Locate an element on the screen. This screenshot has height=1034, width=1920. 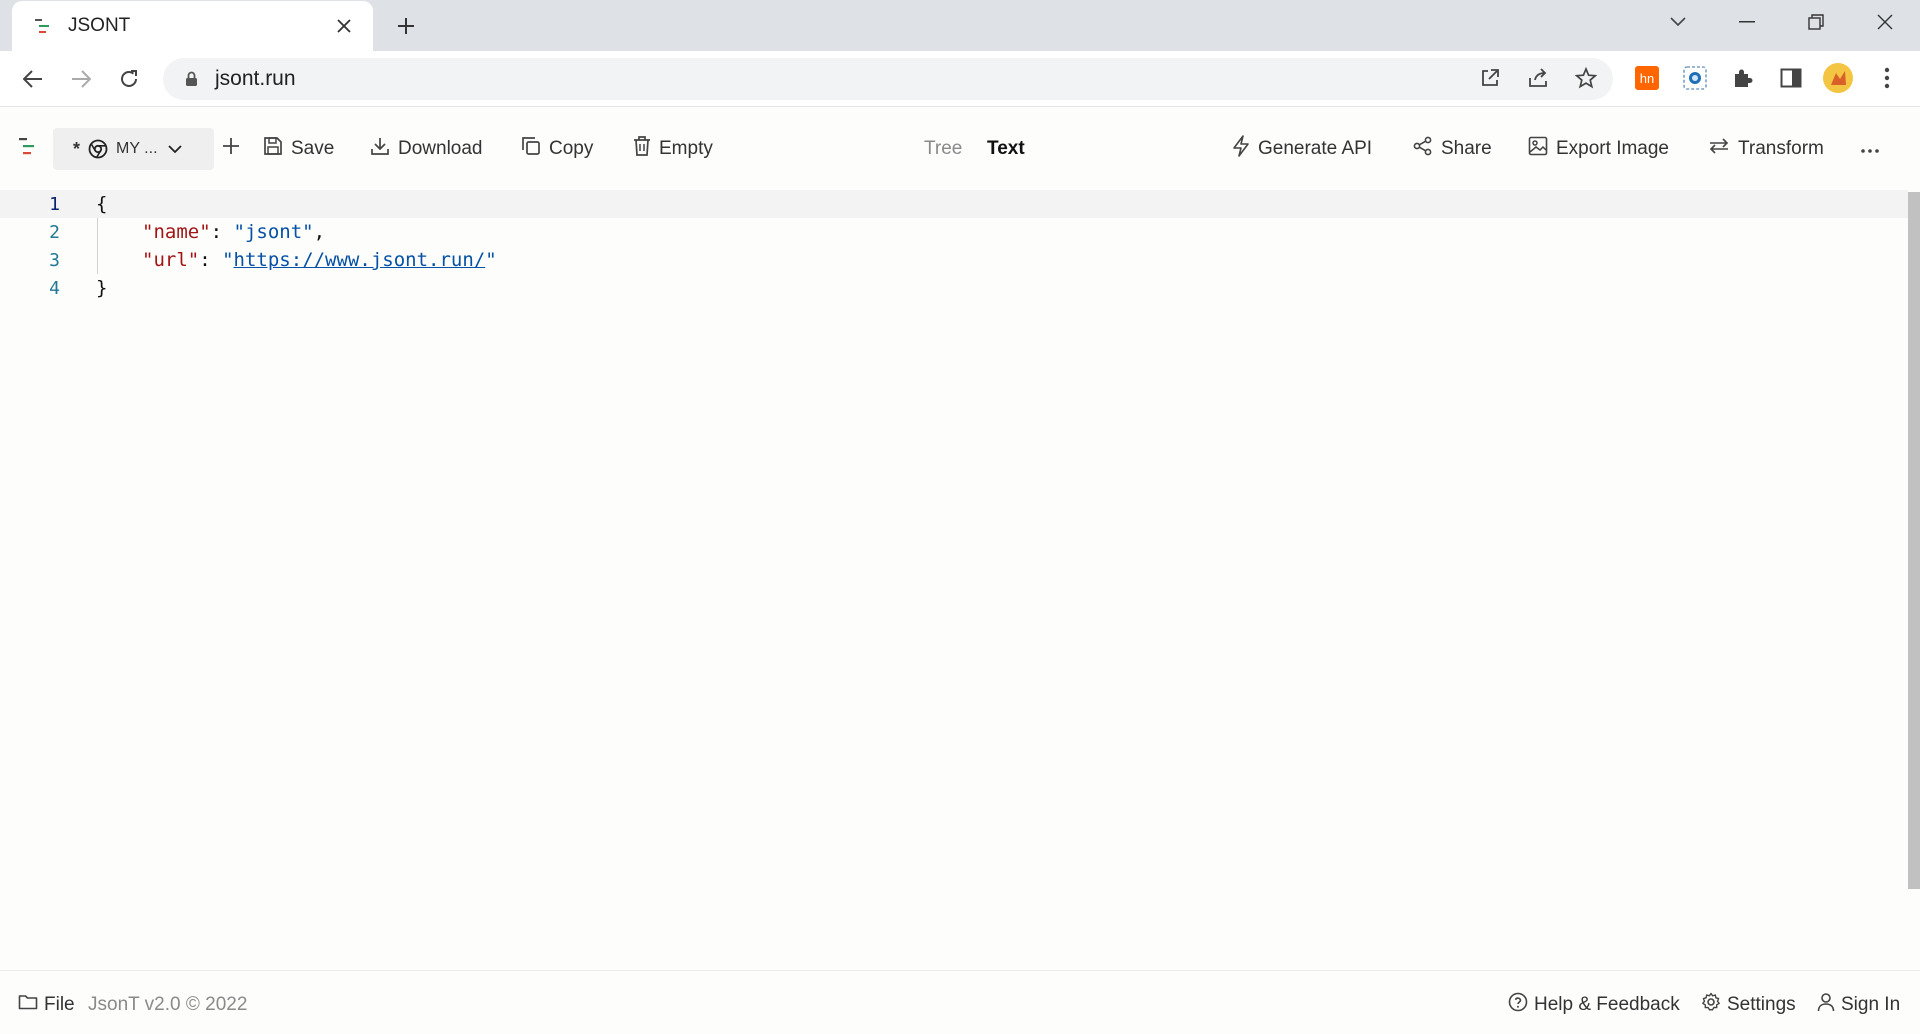
file-label: File is located at coordinates (59, 1004).